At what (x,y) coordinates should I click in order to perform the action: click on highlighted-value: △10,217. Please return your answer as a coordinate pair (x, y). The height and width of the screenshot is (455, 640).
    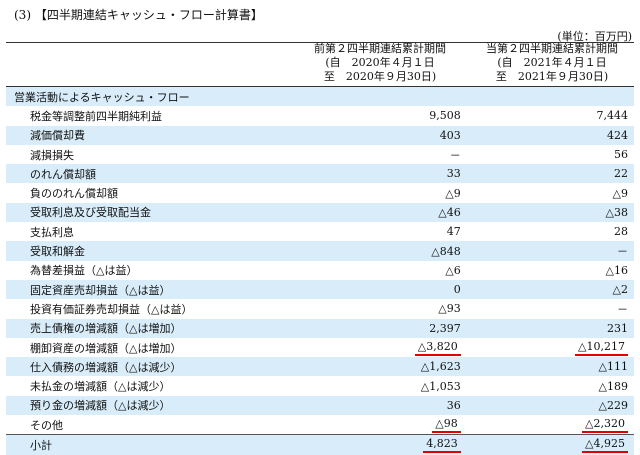
    Looking at the image, I should click on (601, 348).